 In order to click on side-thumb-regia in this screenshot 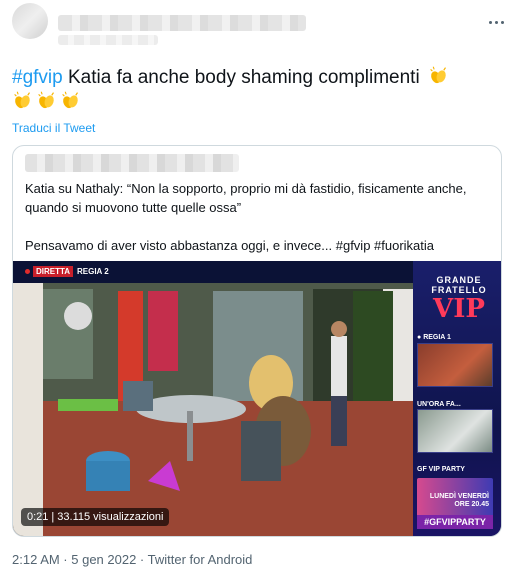, I will do `click(455, 365)`.